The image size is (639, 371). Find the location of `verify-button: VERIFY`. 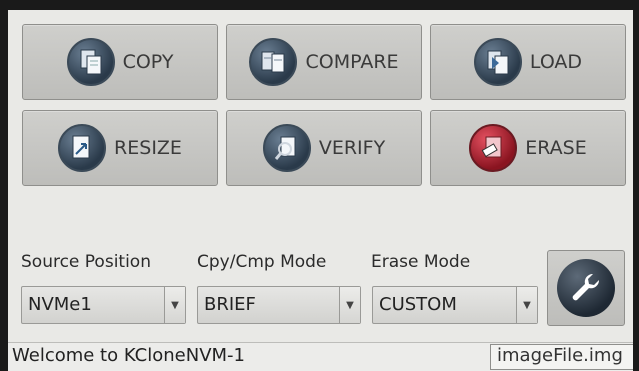

verify-button: VERIFY is located at coordinates (324, 148).